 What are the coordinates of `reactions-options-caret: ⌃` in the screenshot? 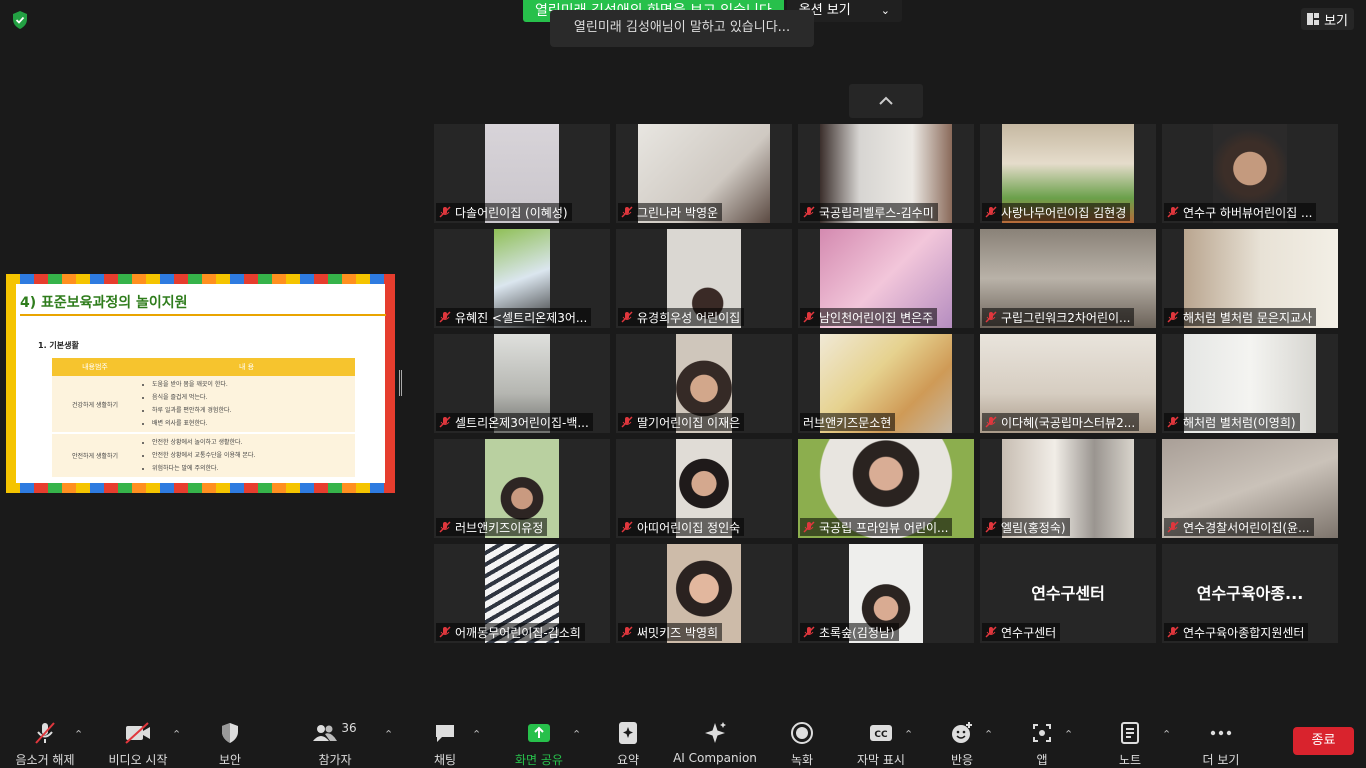 It's located at (988, 734).